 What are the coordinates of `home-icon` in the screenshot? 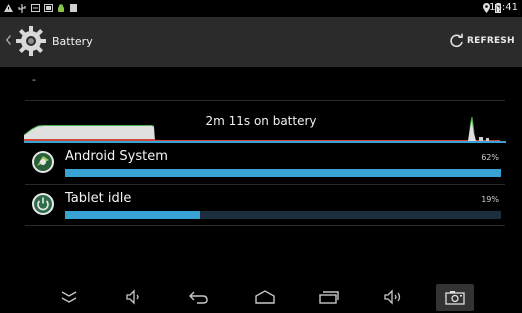 It's located at (265, 297).